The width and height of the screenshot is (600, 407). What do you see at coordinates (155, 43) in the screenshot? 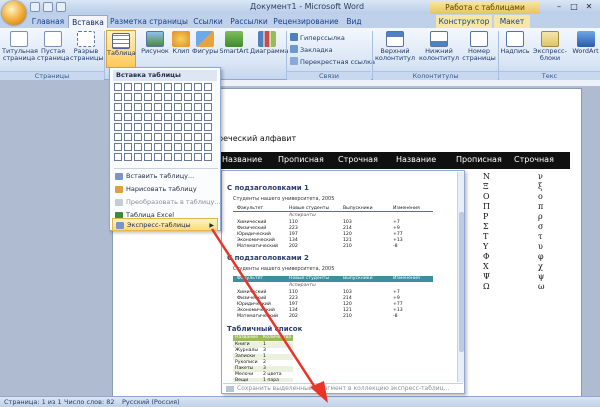
I see `picture-button: Рисунок` at bounding box center [155, 43].